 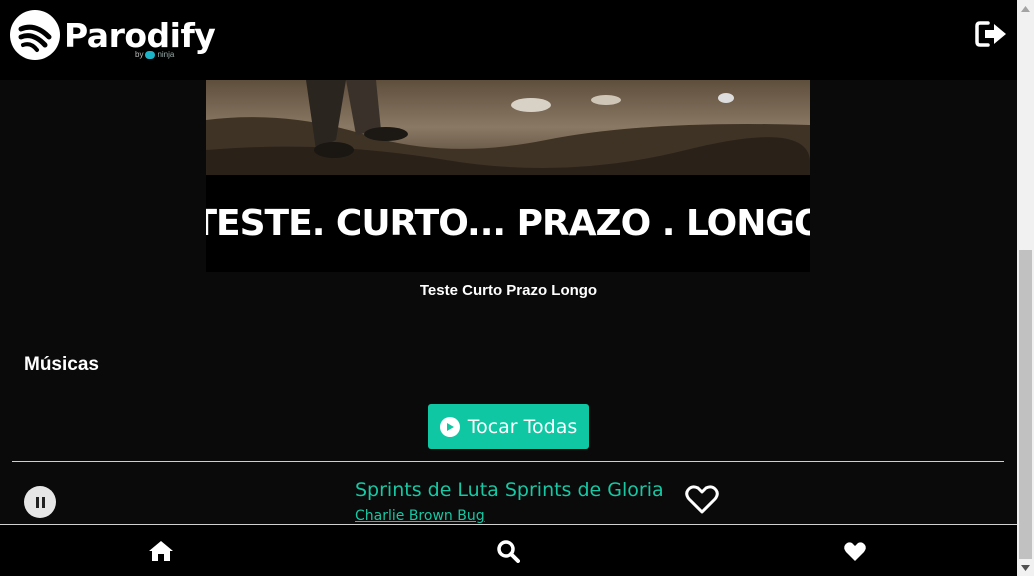 I want to click on byline-by: by, so click(x=139, y=54).